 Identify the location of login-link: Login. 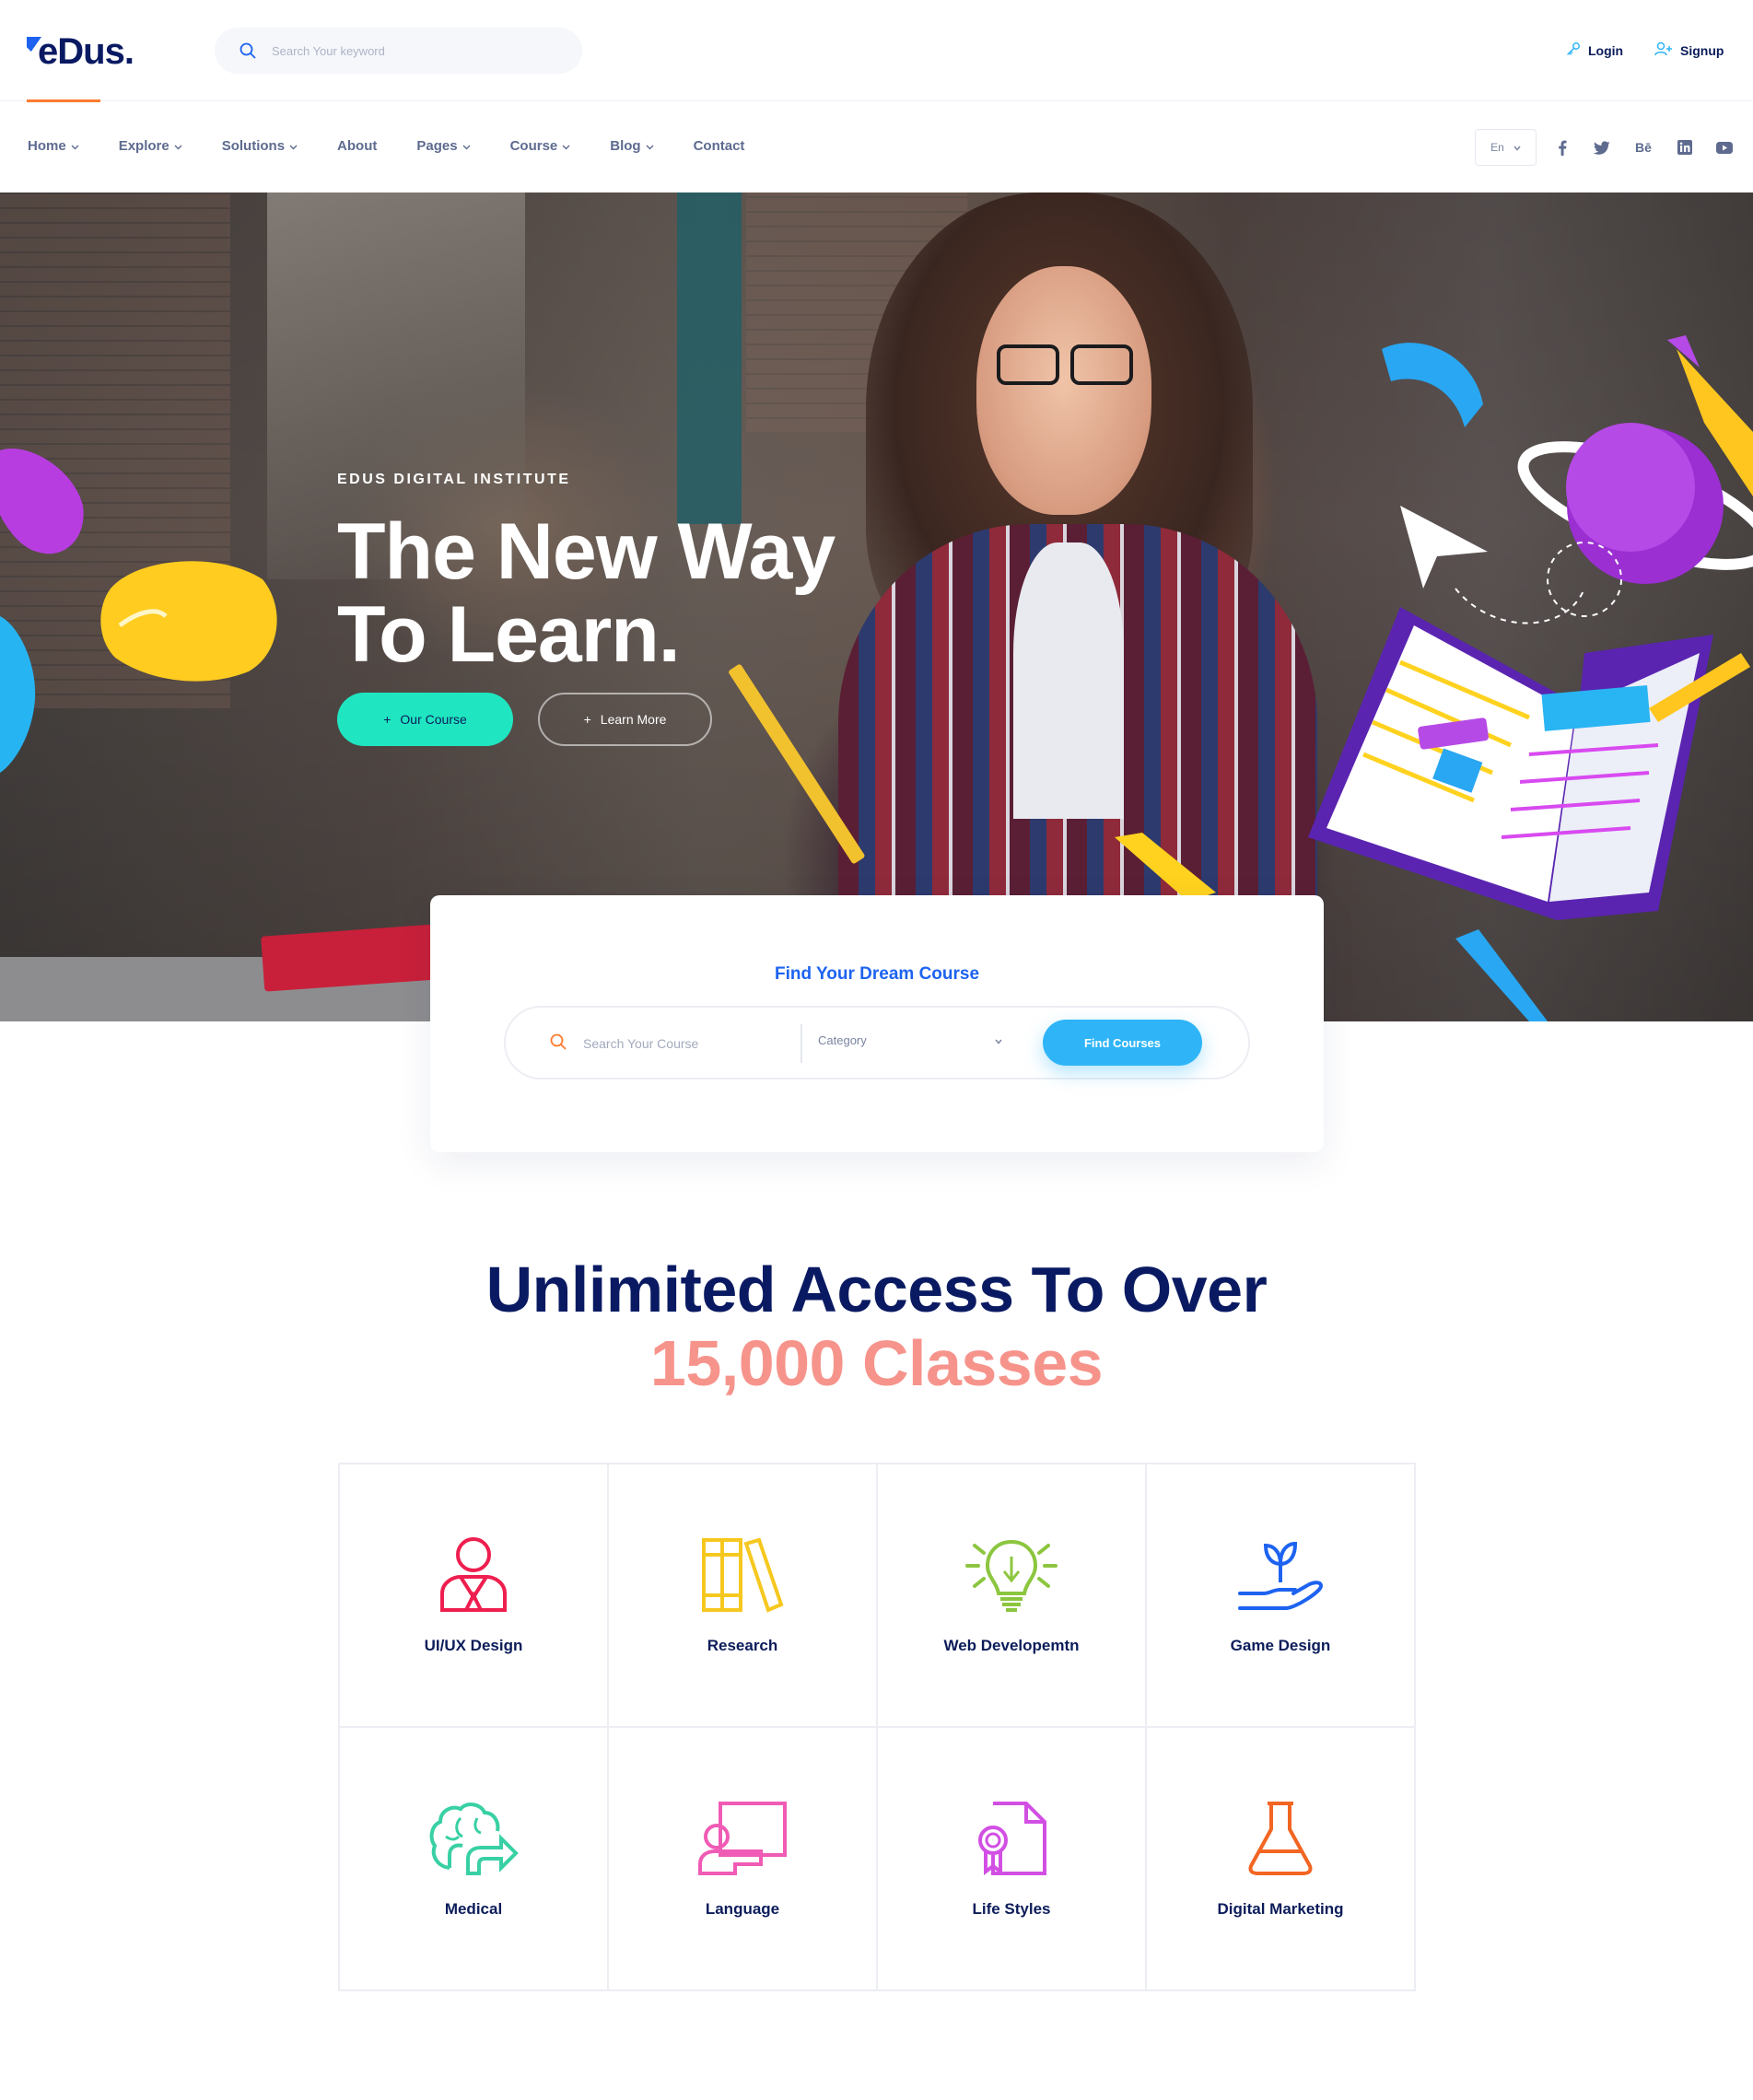
(1595, 50).